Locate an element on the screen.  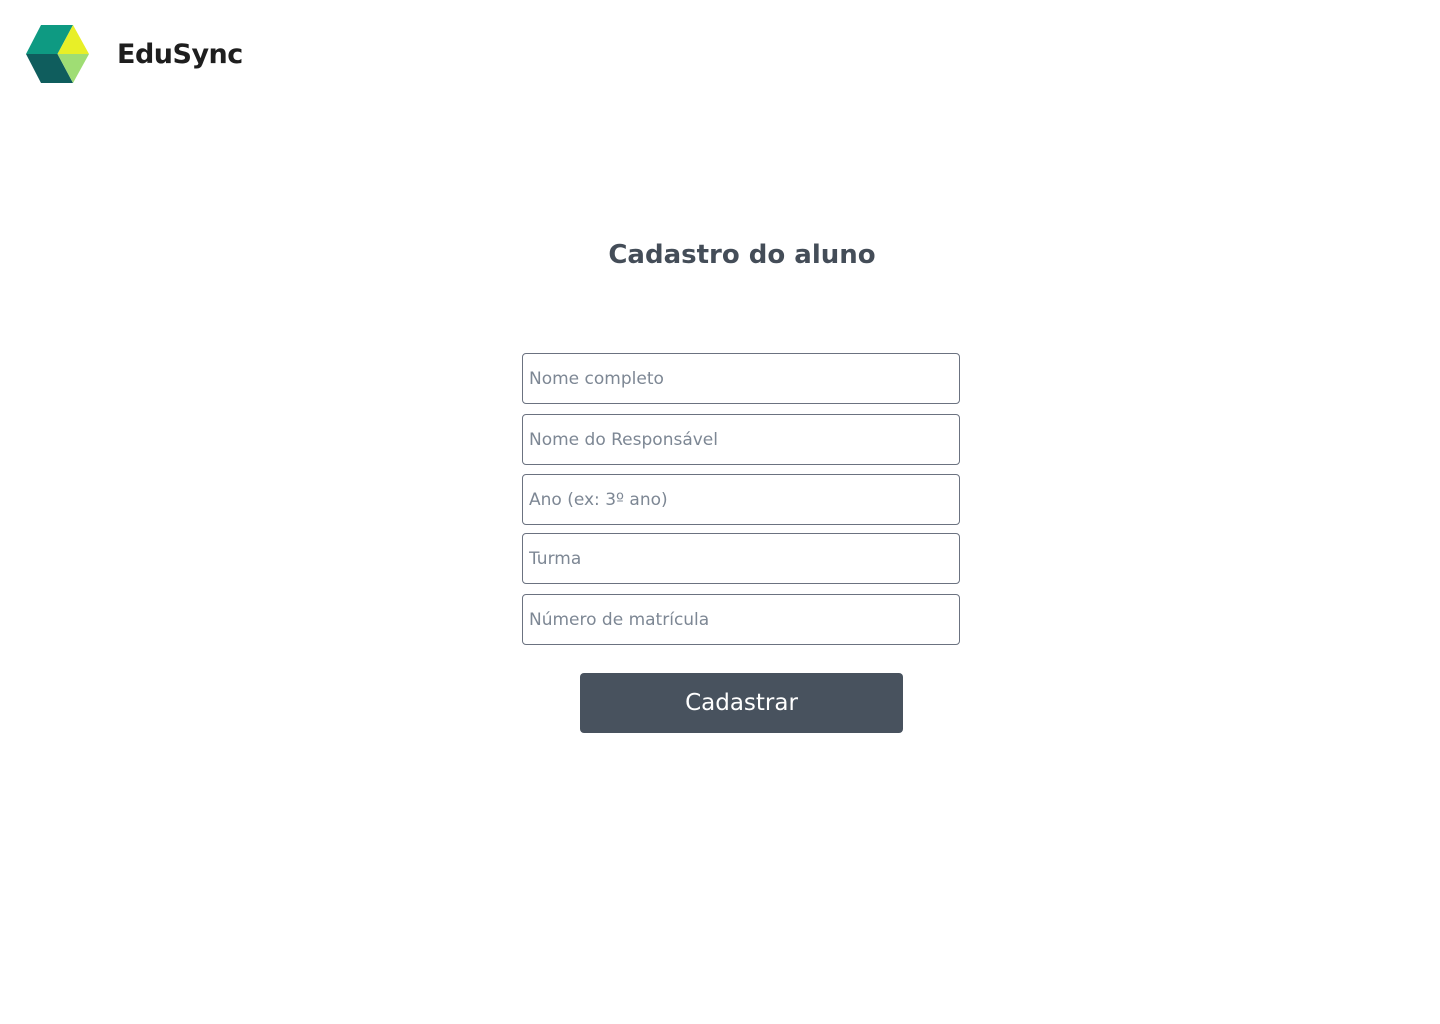
brand-name: EduSync is located at coordinates (180, 54).